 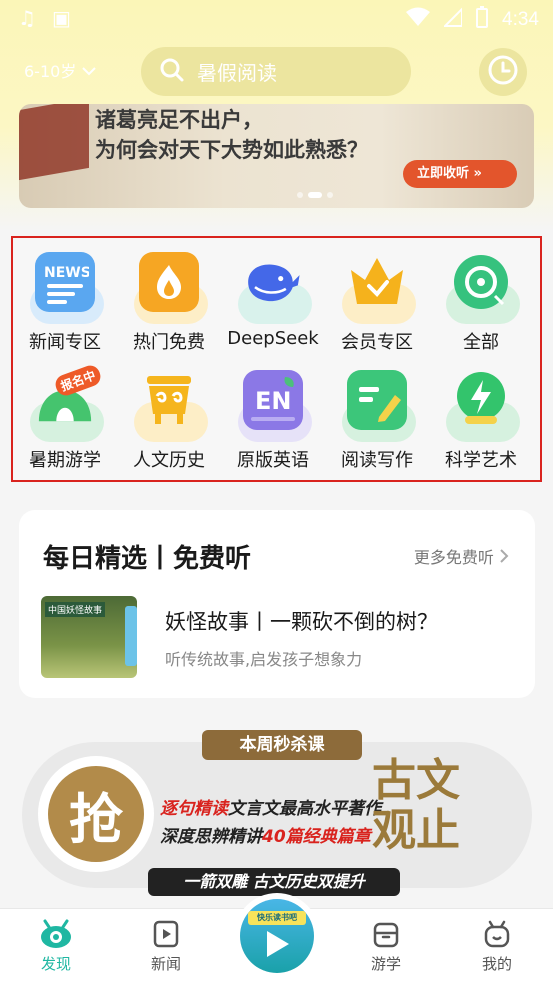 What do you see at coordinates (169, 460) in the screenshot?
I see `category-label: 人文历史` at bounding box center [169, 460].